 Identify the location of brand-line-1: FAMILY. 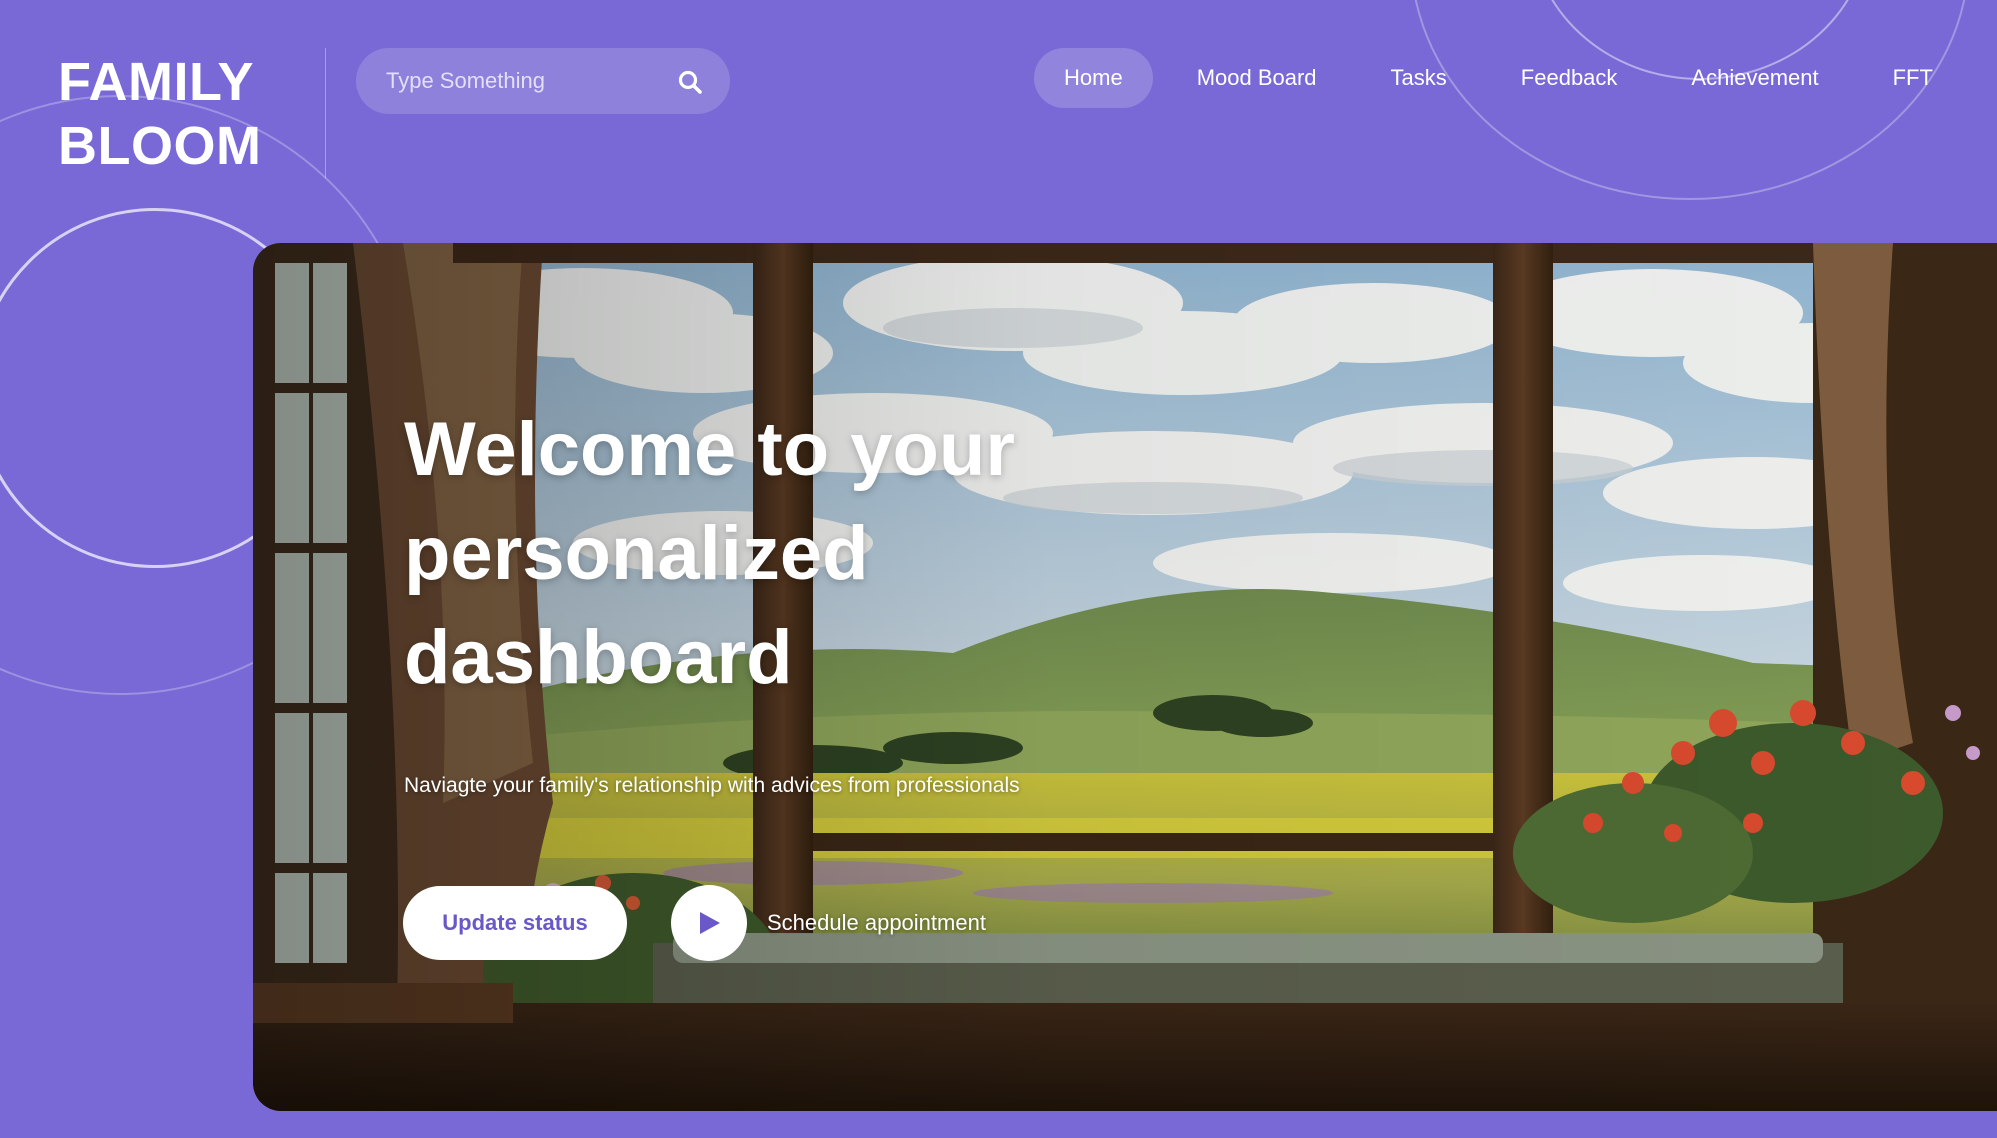
(156, 82).